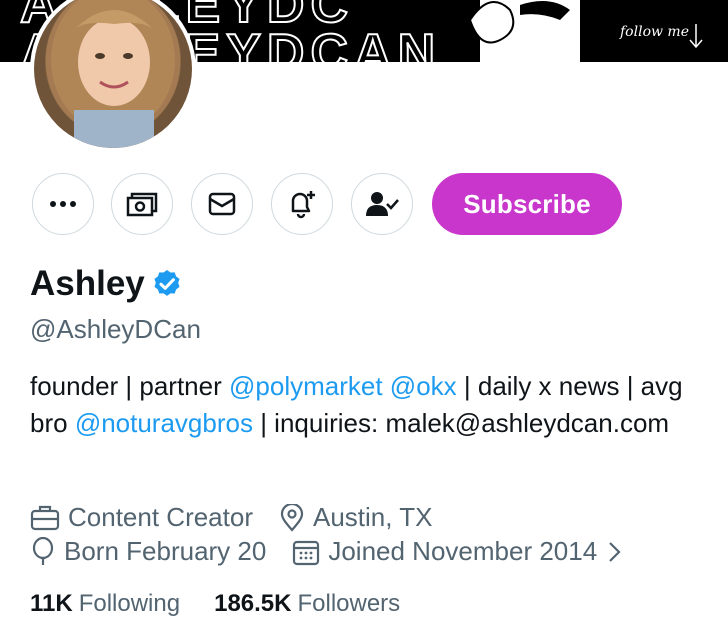 This screenshot has width=728, height=642. I want to click on mention-link: @polymarket, so click(306, 386).